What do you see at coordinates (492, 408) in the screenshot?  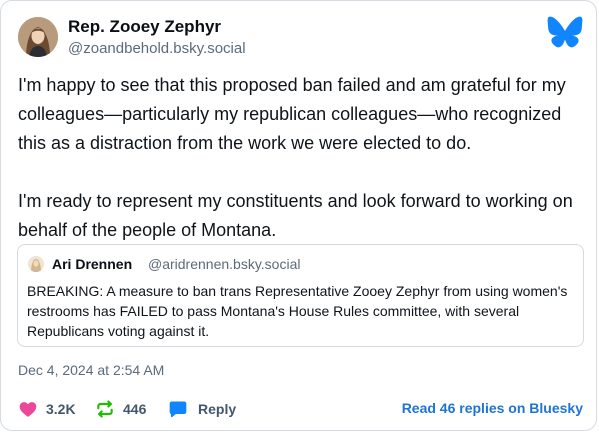 I see `read-replies-link: Read 46 replies on Bluesky` at bounding box center [492, 408].